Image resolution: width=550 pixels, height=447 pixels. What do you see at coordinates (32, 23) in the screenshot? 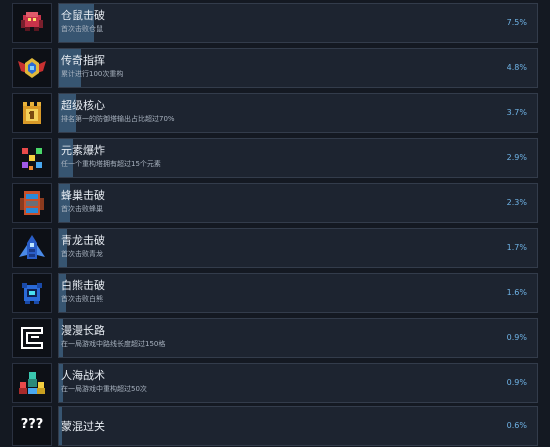
I see `red-mech-icon` at bounding box center [32, 23].